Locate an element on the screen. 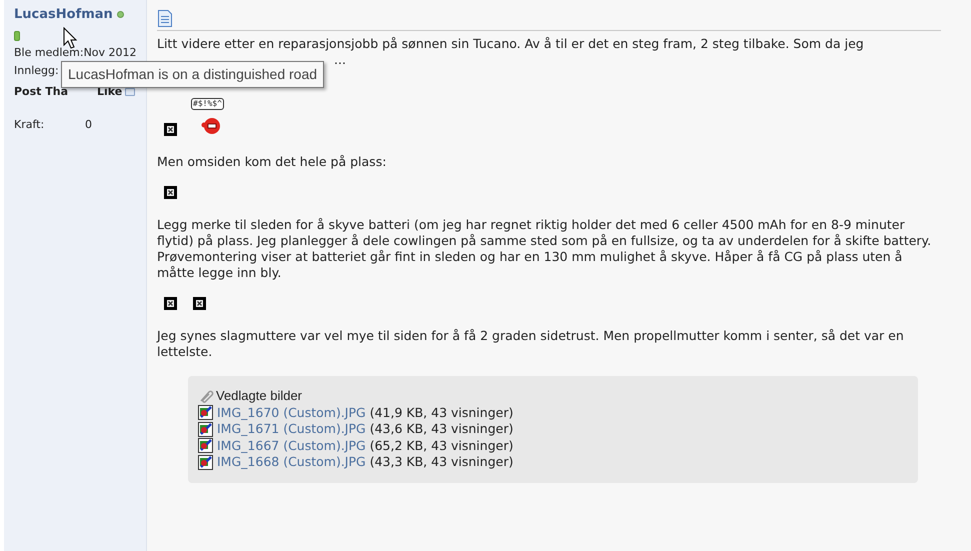 Image resolution: width=971 pixels, height=551 pixels. tooltip: LucasHofman is on a distinguished road is located at coordinates (192, 74).